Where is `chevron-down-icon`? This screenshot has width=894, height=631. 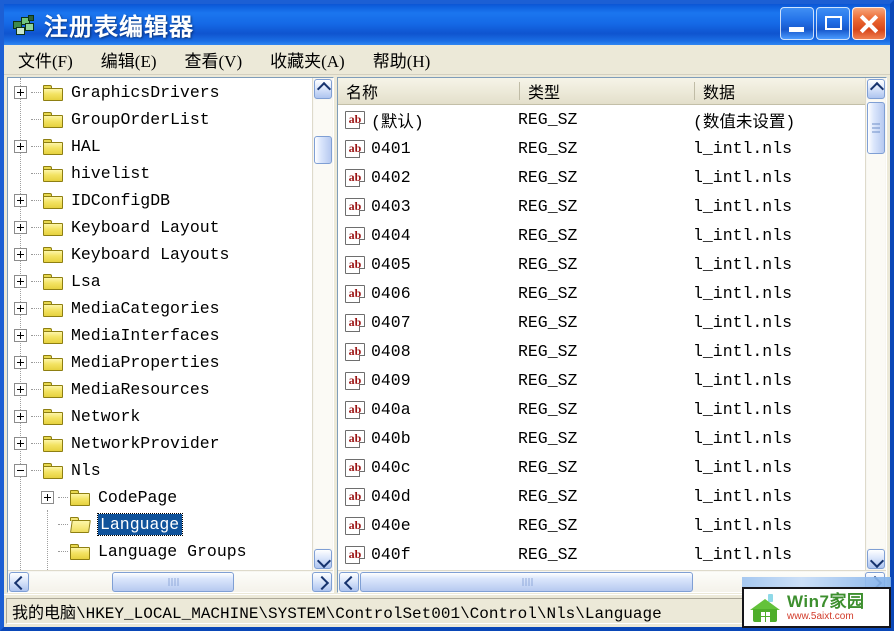 chevron-down-icon is located at coordinates (324, 561).